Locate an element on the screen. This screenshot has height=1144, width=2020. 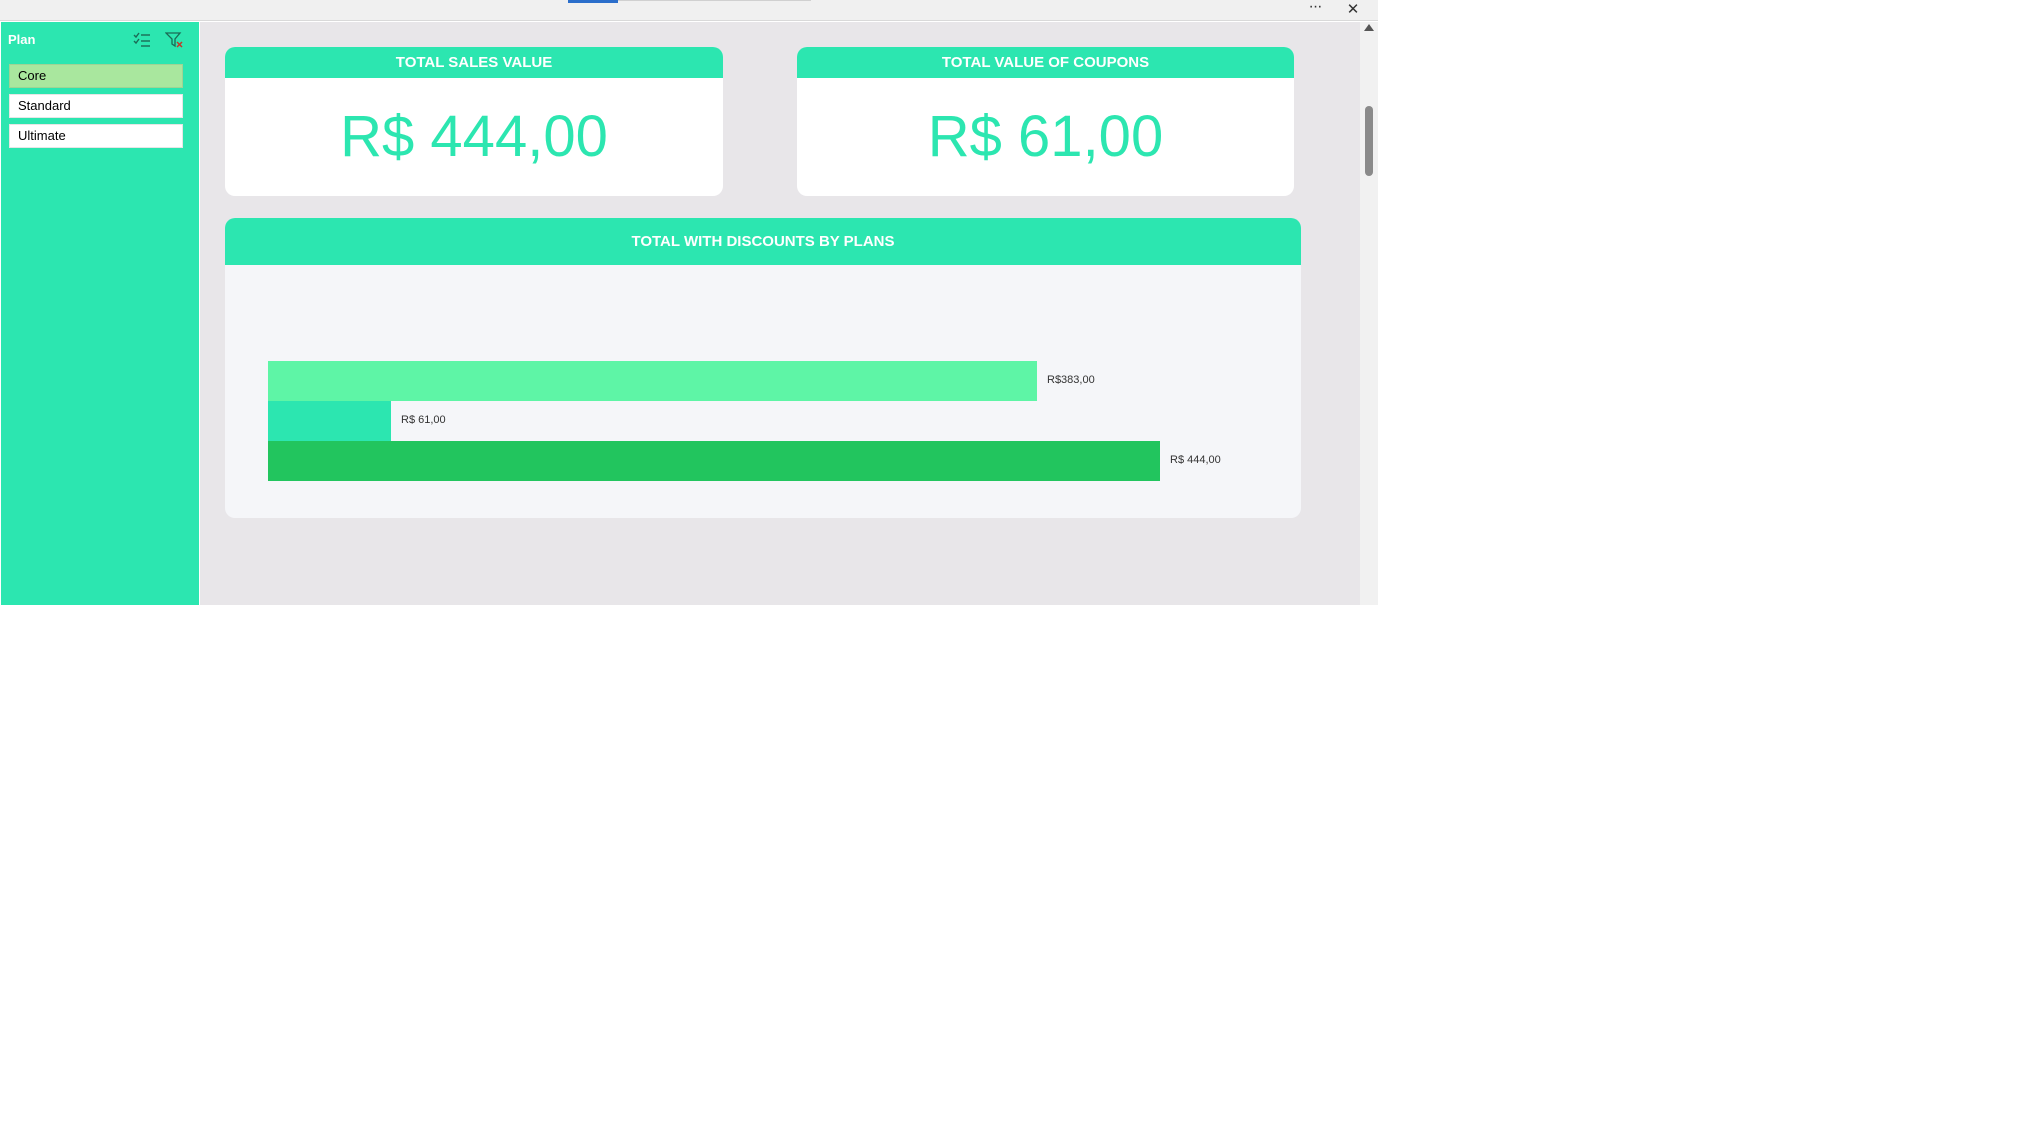
clear-filter-icon is located at coordinates (174, 40).